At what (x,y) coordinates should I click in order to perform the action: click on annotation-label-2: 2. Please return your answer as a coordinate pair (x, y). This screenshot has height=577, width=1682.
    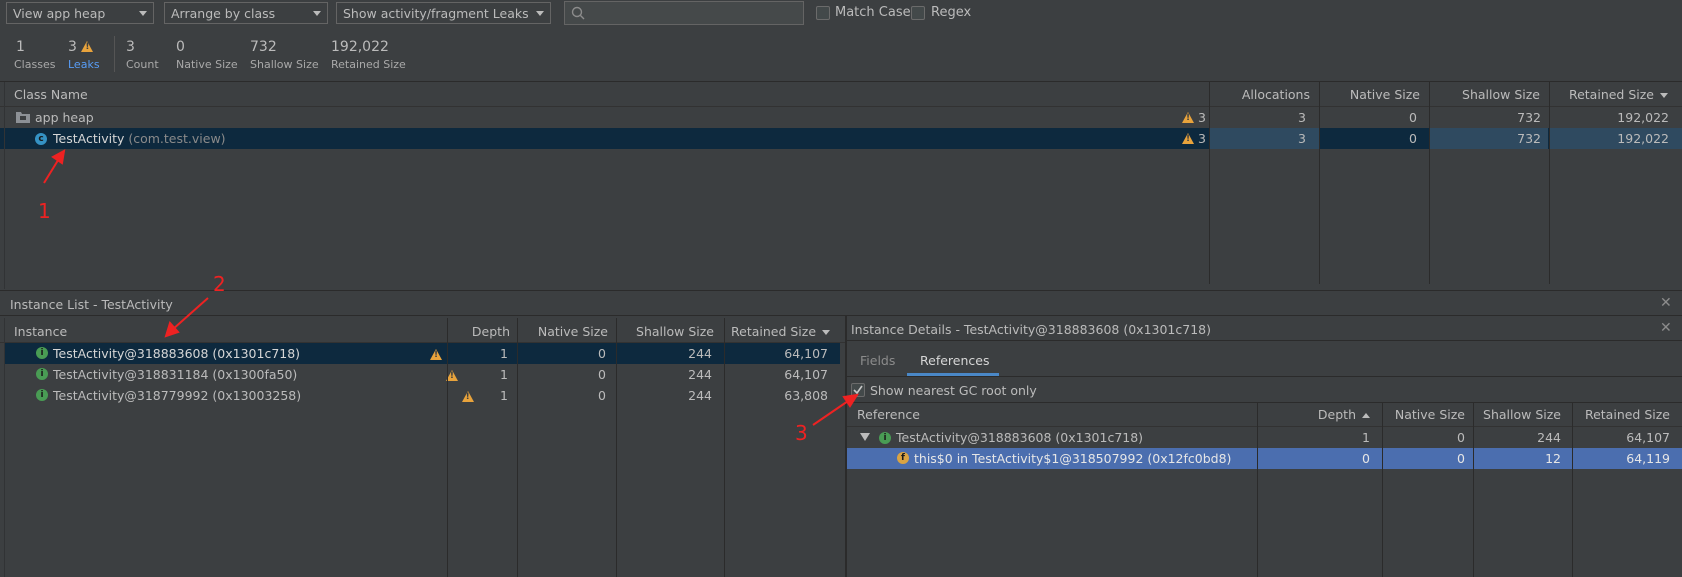
    Looking at the image, I should click on (219, 284).